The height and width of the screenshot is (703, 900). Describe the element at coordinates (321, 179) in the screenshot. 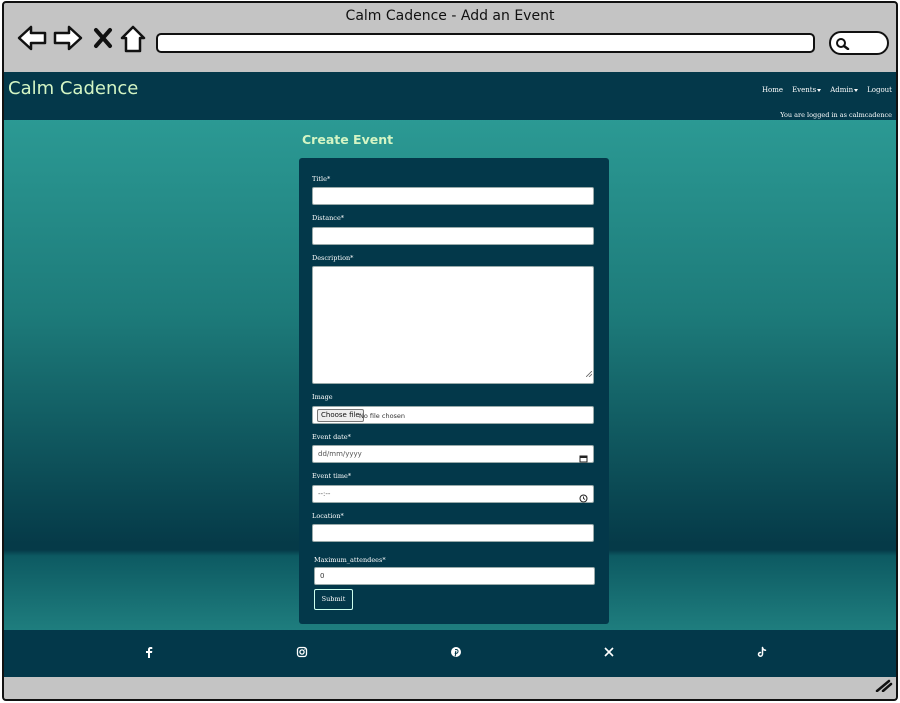

I see `title-label: Title*` at that location.